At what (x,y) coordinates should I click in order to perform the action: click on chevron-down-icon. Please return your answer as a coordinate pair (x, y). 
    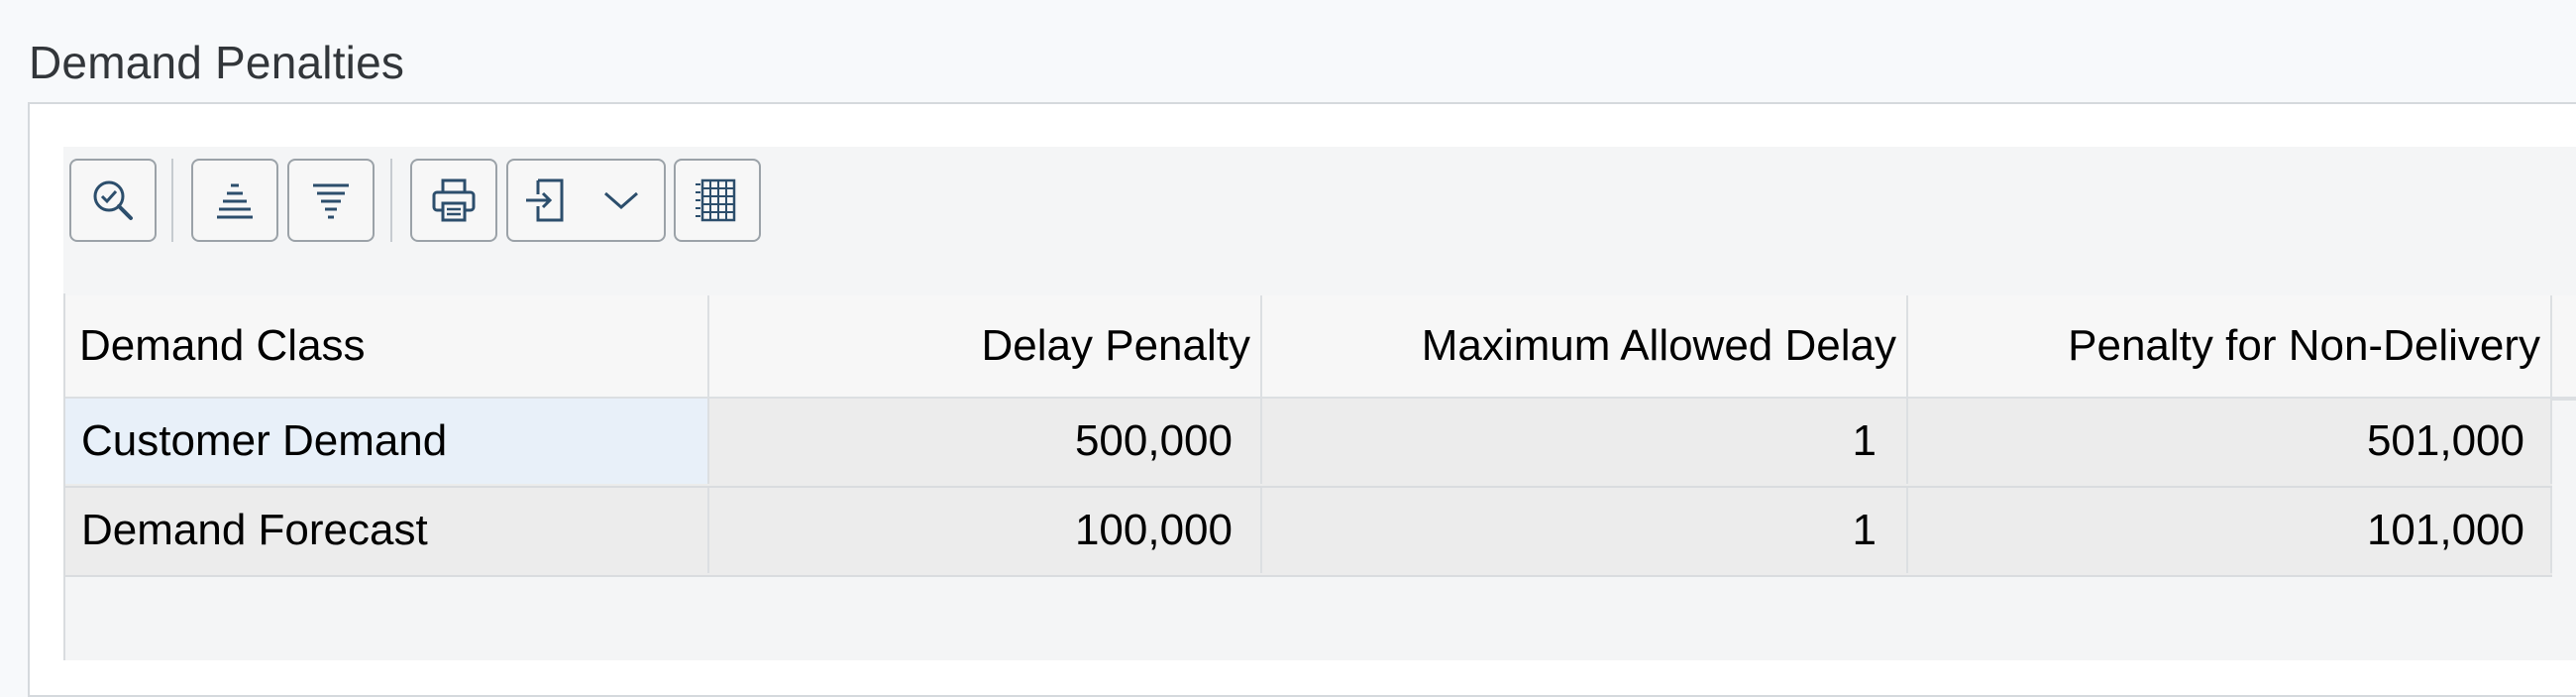
    Looking at the image, I should click on (621, 200).